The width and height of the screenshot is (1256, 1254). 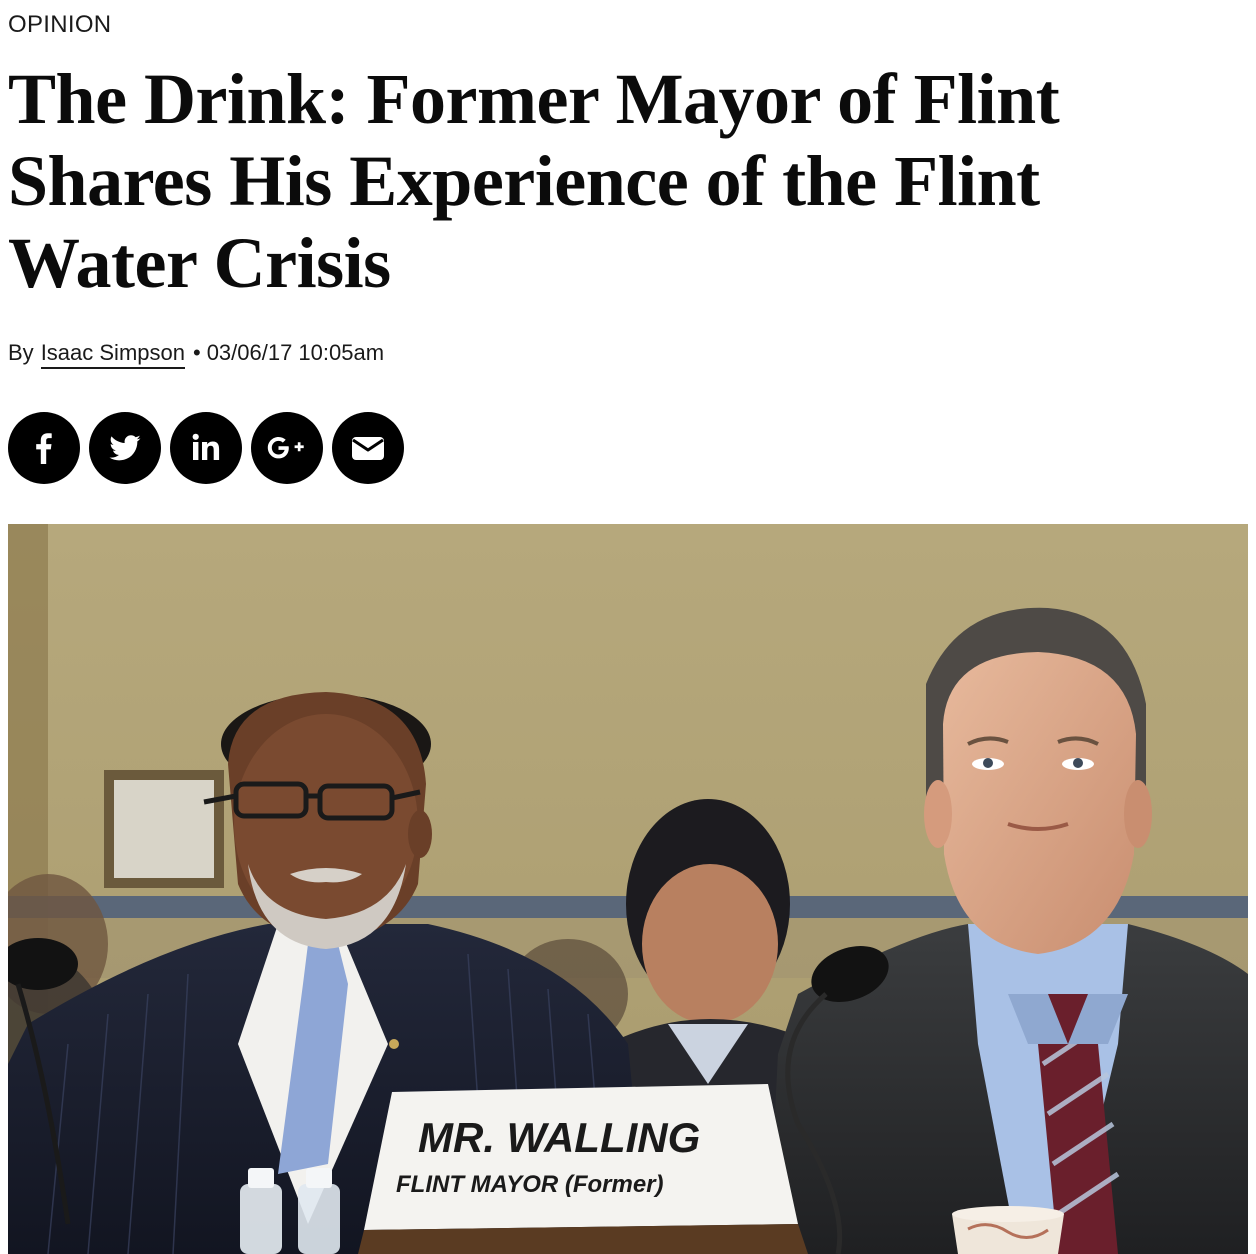 I want to click on nameplate-title: FLINT MAYOR (Former), so click(x=530, y=1184).